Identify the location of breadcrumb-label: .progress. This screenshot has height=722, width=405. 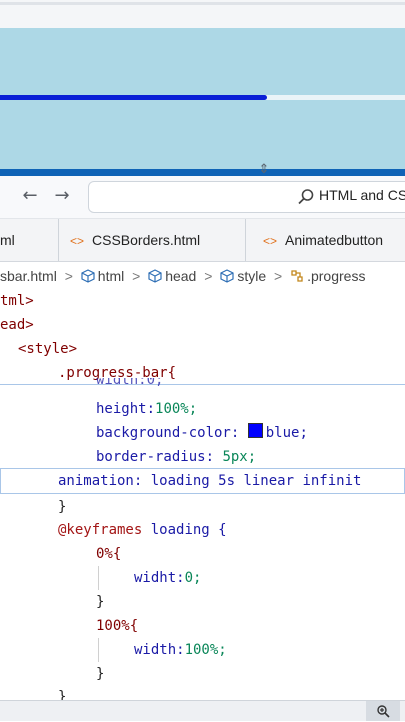
(336, 276).